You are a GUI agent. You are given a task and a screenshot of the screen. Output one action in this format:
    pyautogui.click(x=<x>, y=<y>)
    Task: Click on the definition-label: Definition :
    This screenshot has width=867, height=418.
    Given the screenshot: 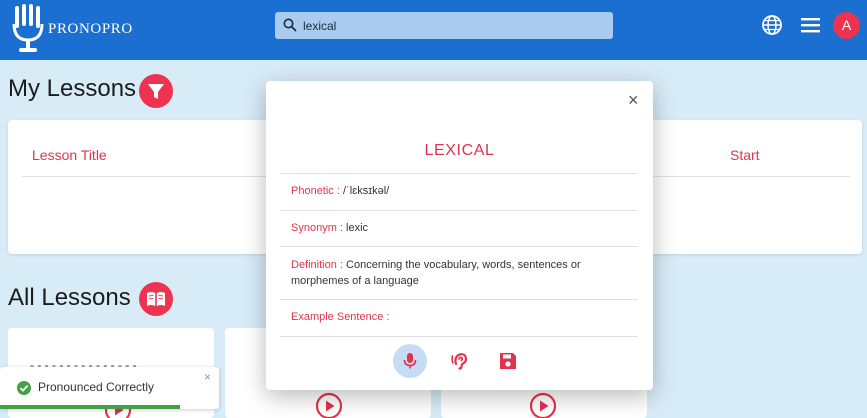 What is the action you would take?
    pyautogui.click(x=317, y=265)
    